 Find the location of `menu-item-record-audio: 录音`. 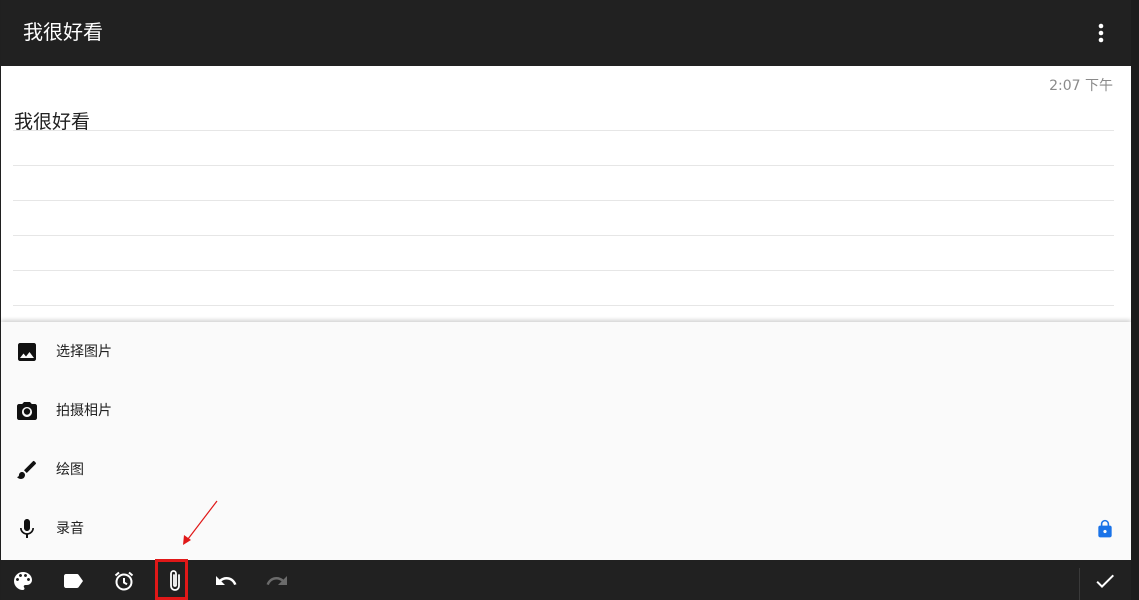

menu-item-record-audio: 录音 is located at coordinates (566, 528).